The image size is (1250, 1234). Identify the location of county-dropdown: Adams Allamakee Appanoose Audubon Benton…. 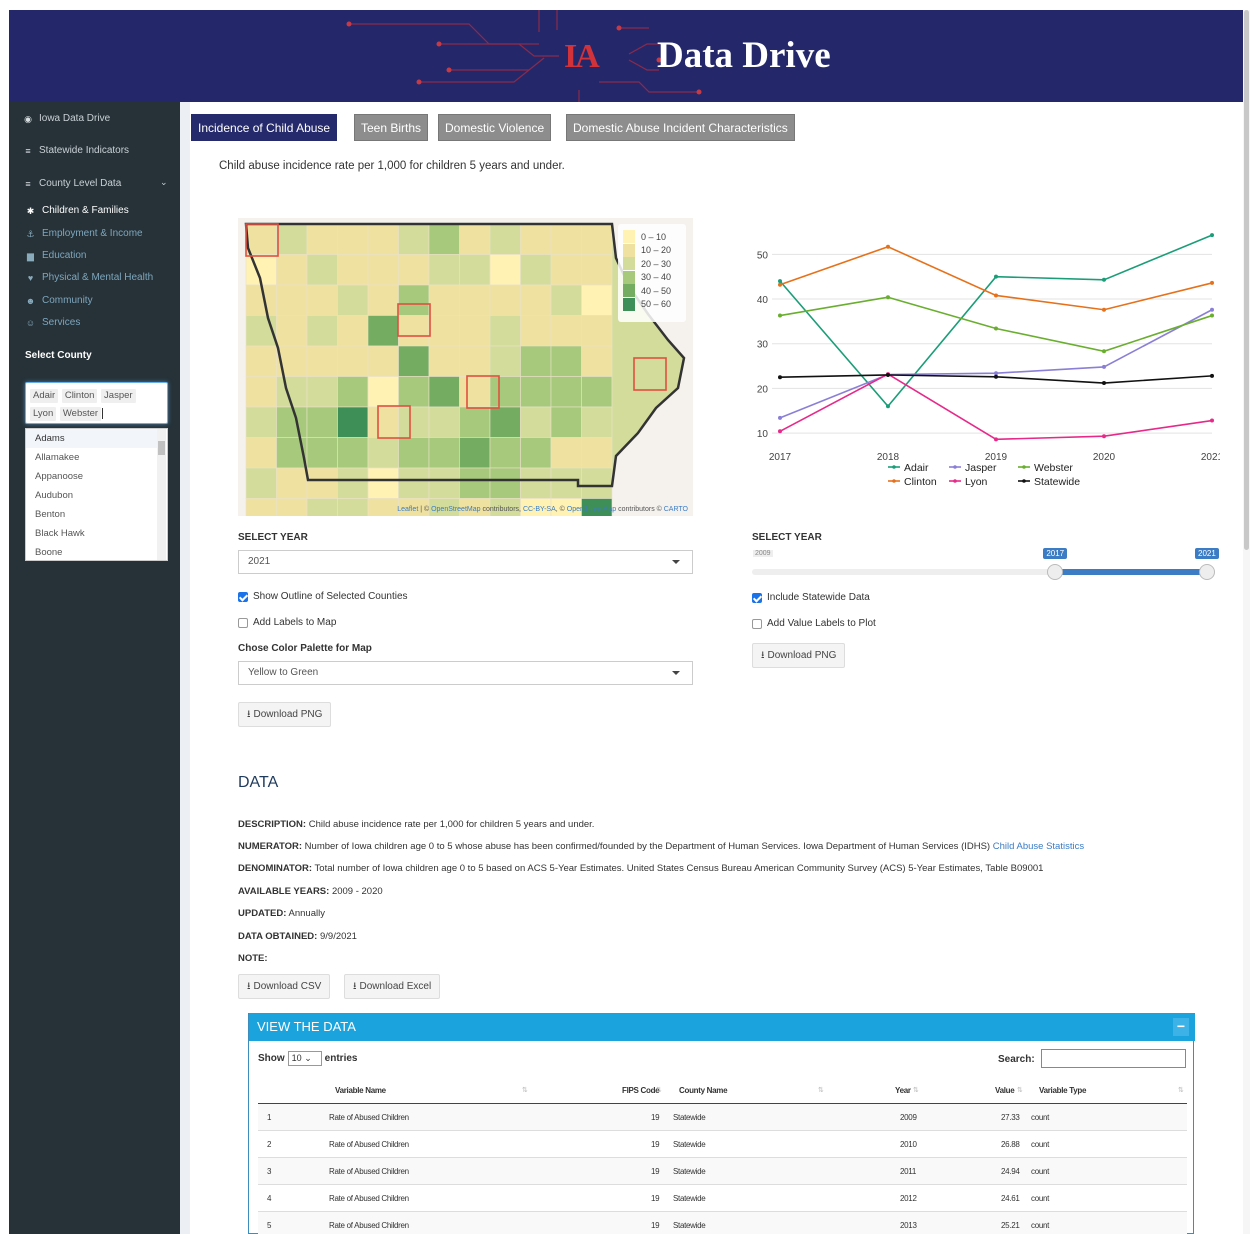
(96, 494).